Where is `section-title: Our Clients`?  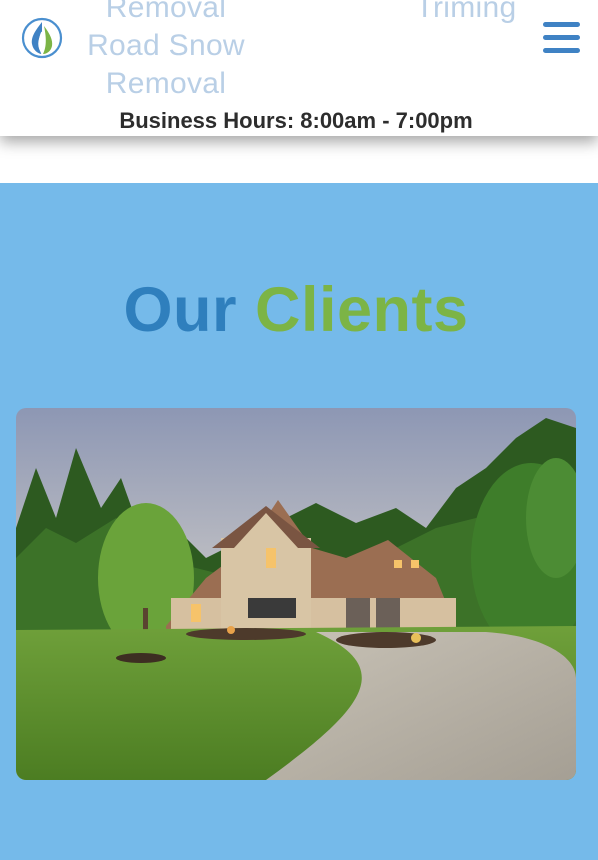
section-title: Our Clients is located at coordinates (296, 310).